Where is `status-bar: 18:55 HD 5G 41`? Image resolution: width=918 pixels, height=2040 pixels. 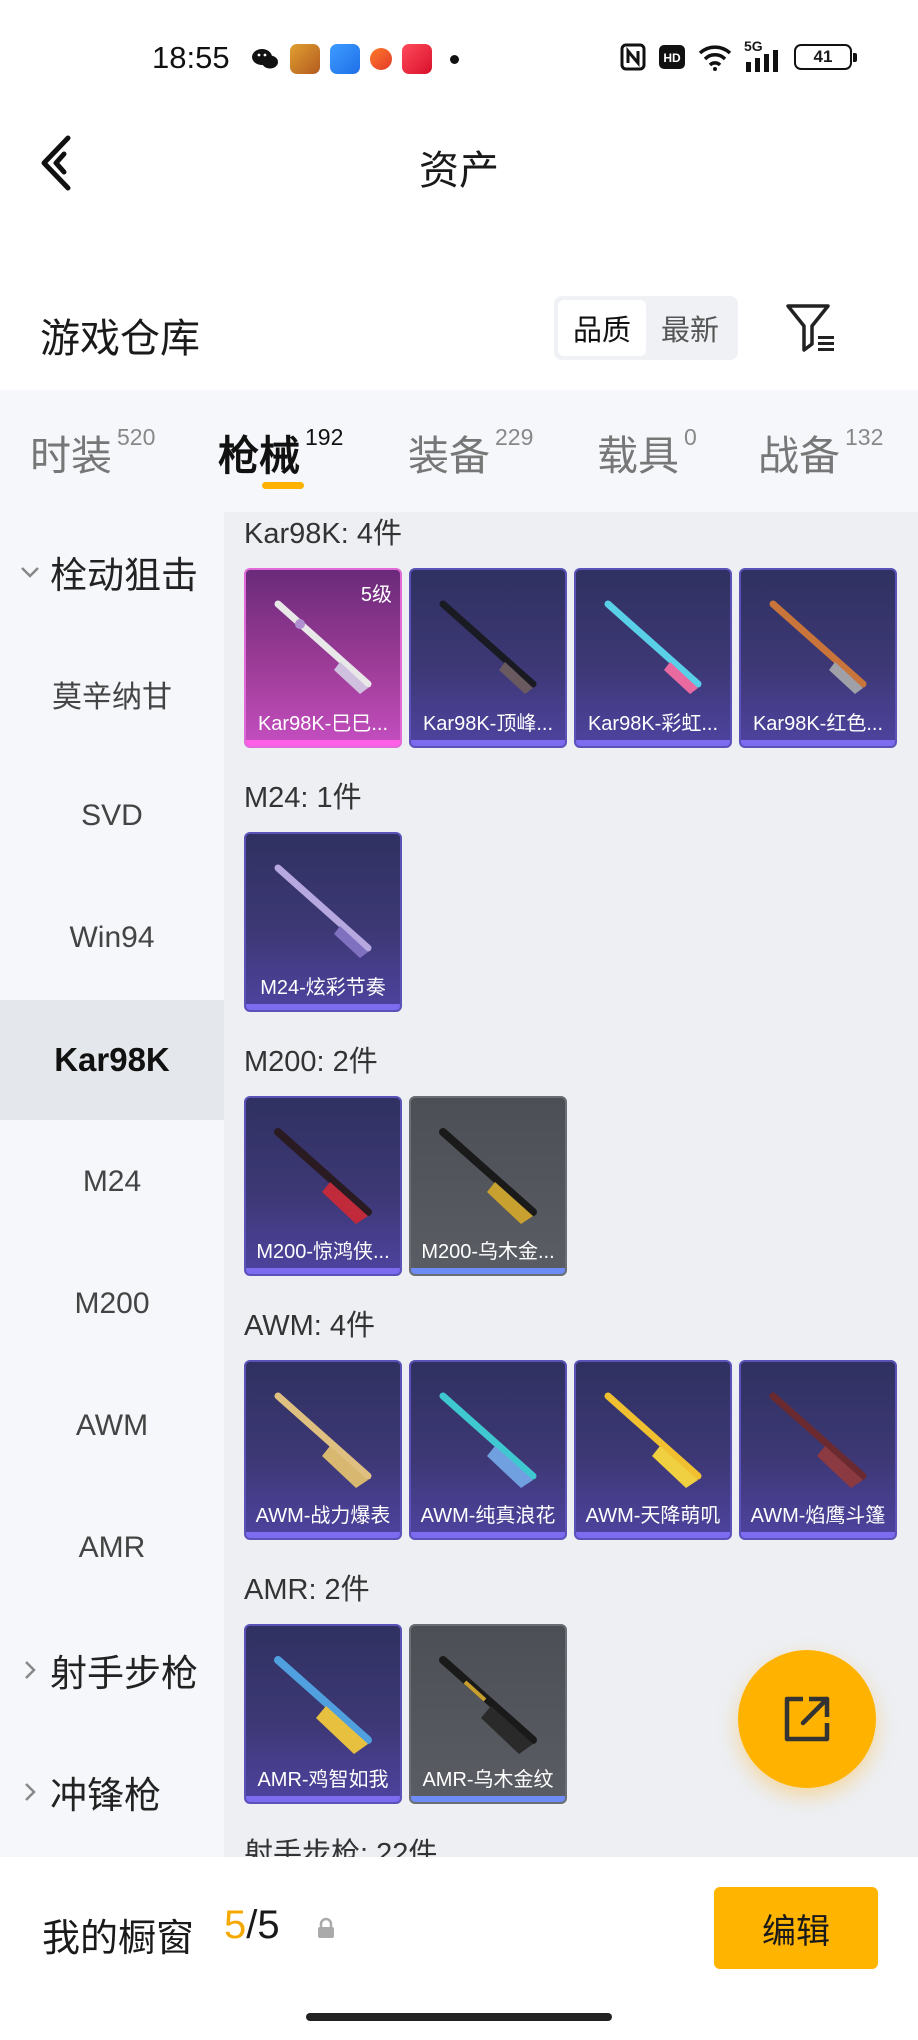
status-bar: 18:55 HD 5G 41 is located at coordinates (459, 60).